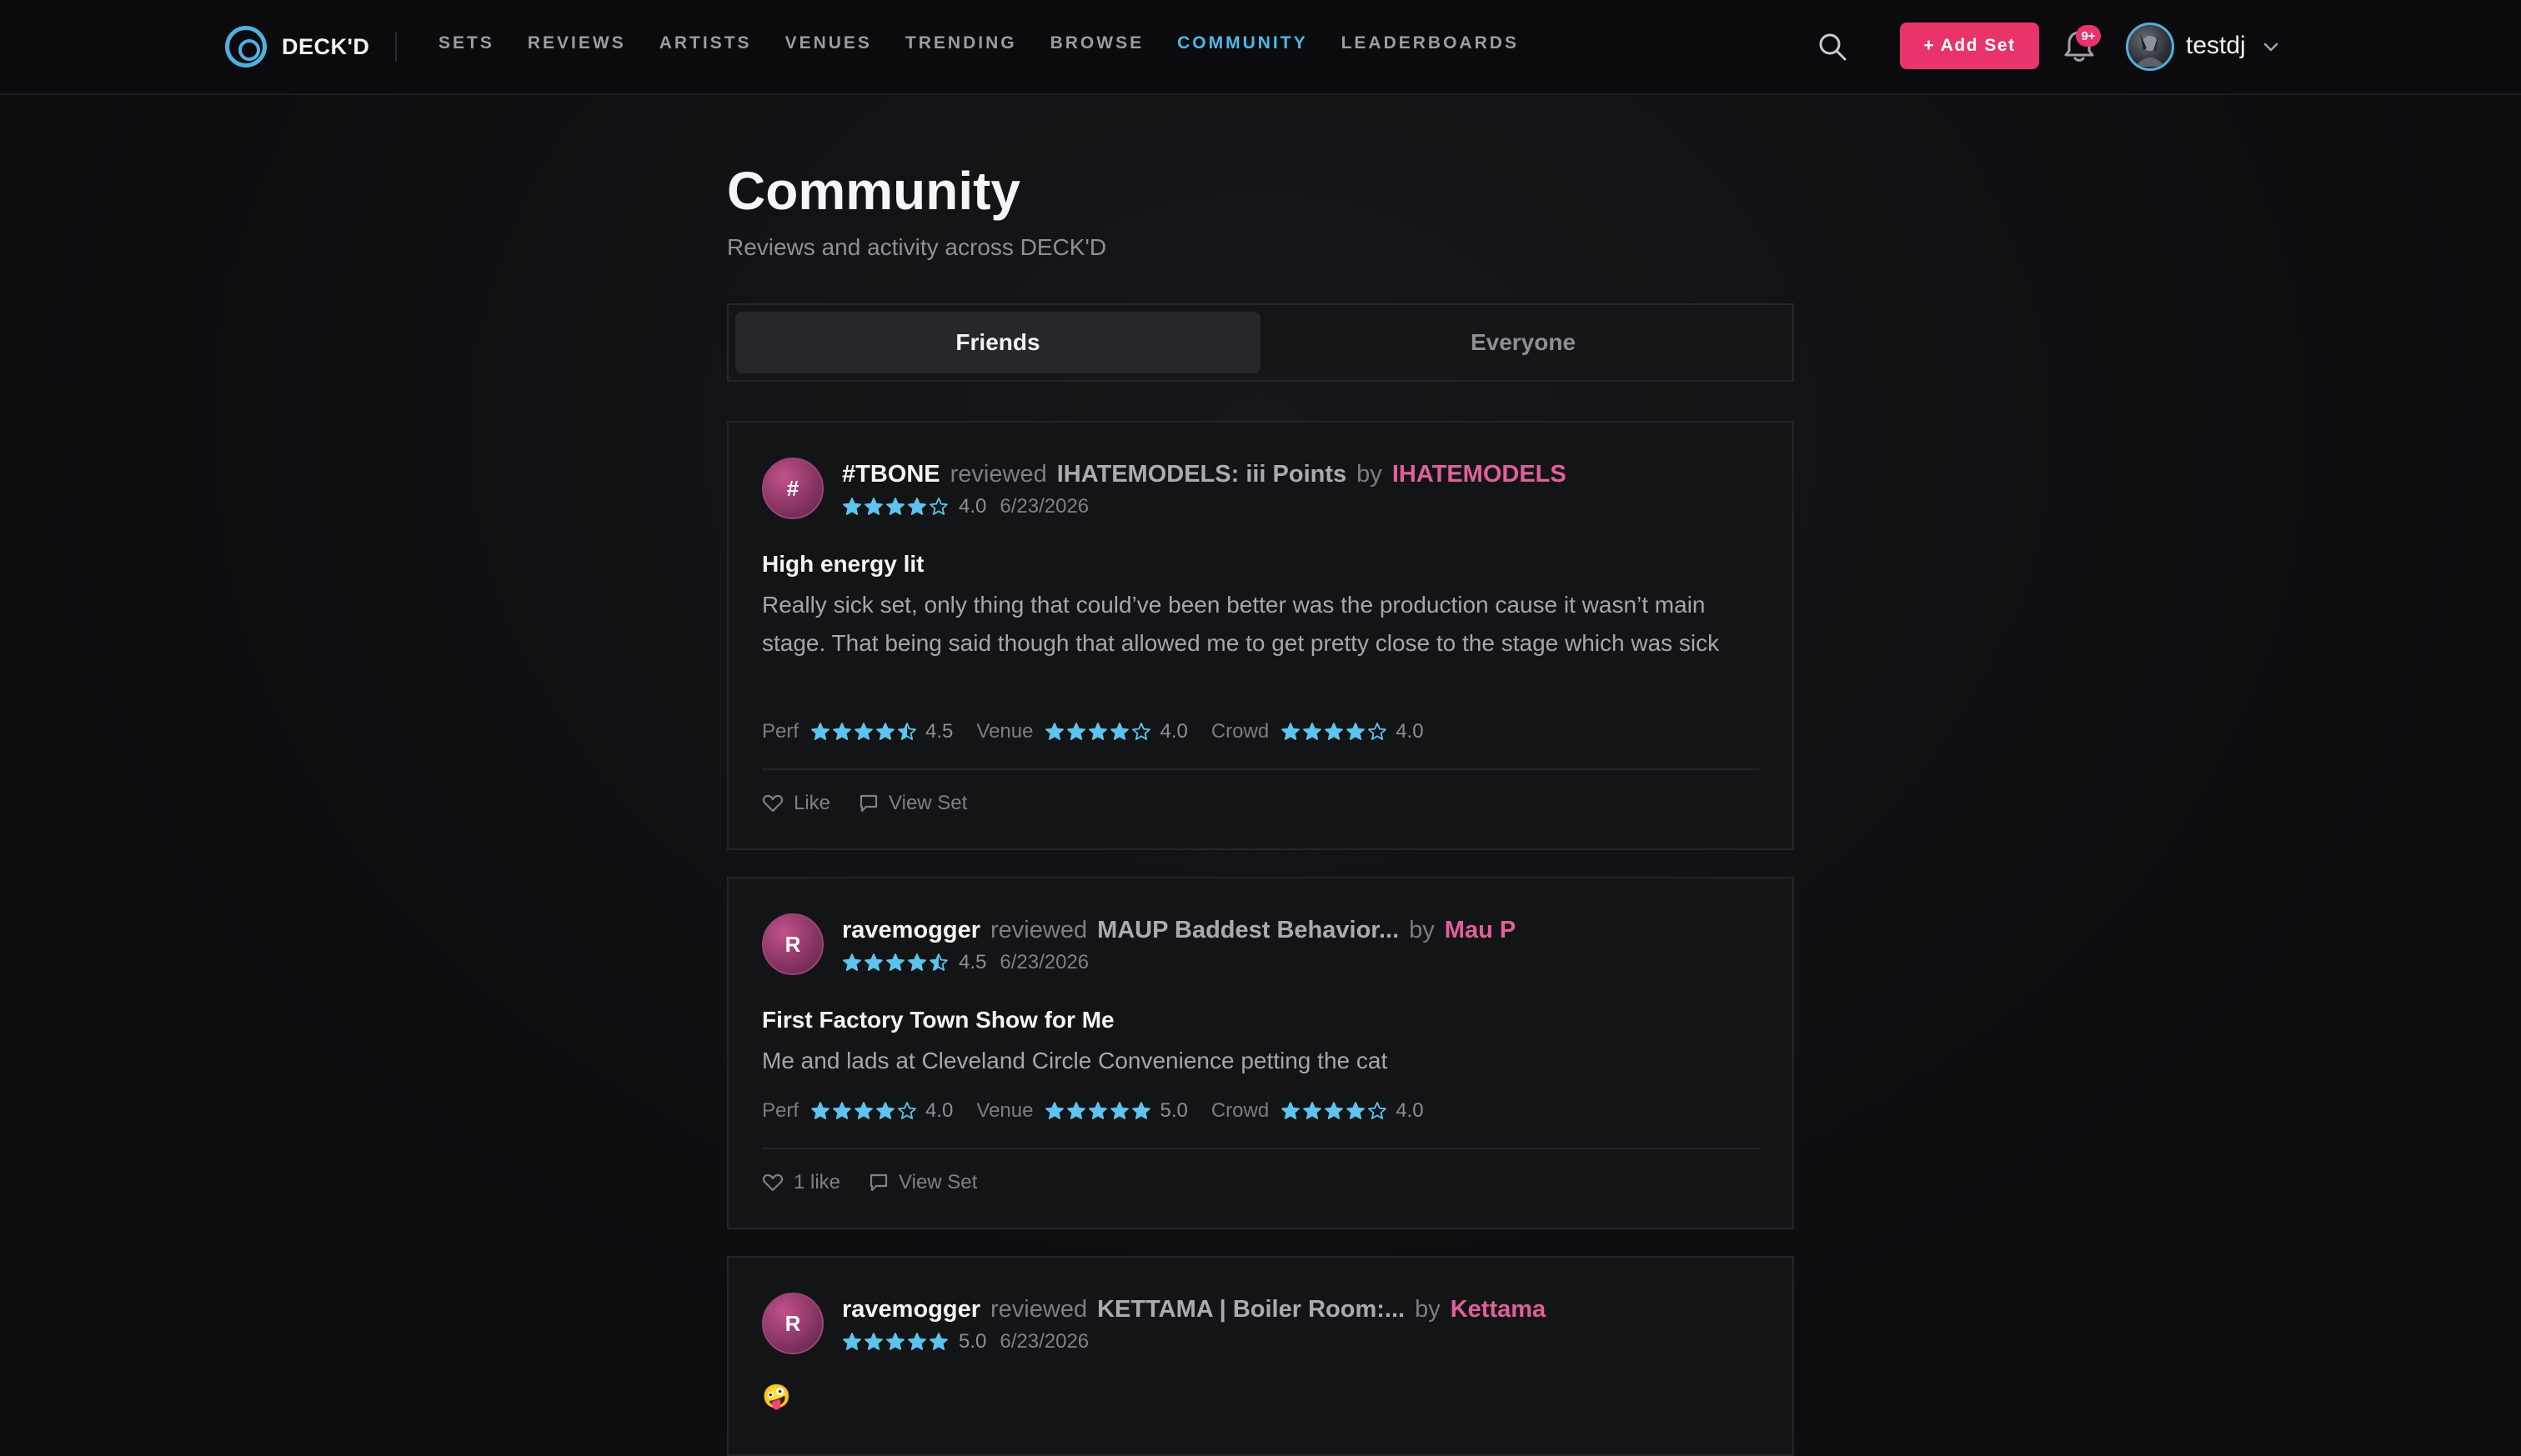 The height and width of the screenshot is (1456, 2521). I want to click on logo: DECK'D, so click(297, 47).